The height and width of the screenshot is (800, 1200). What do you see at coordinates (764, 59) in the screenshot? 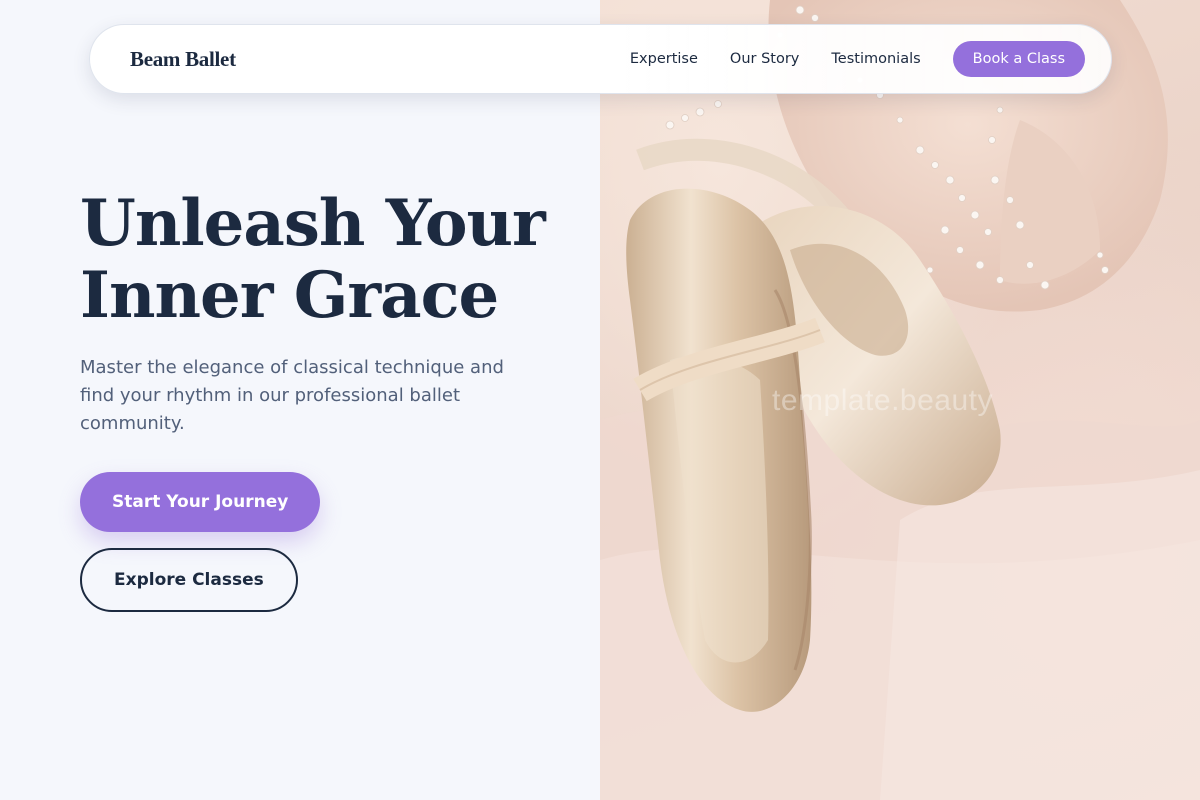
I see `nav-link-our-story: Our Story` at bounding box center [764, 59].